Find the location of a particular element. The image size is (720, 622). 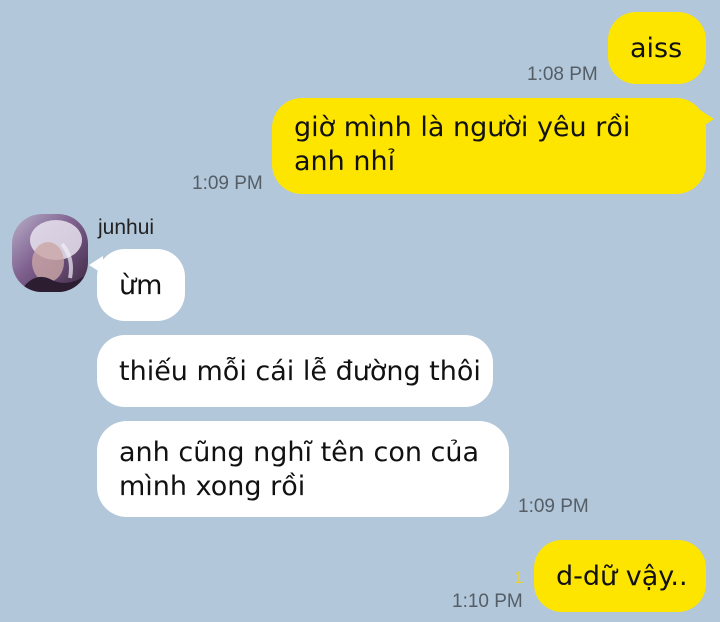

incoming-message-bubble: ừm is located at coordinates (141, 285).